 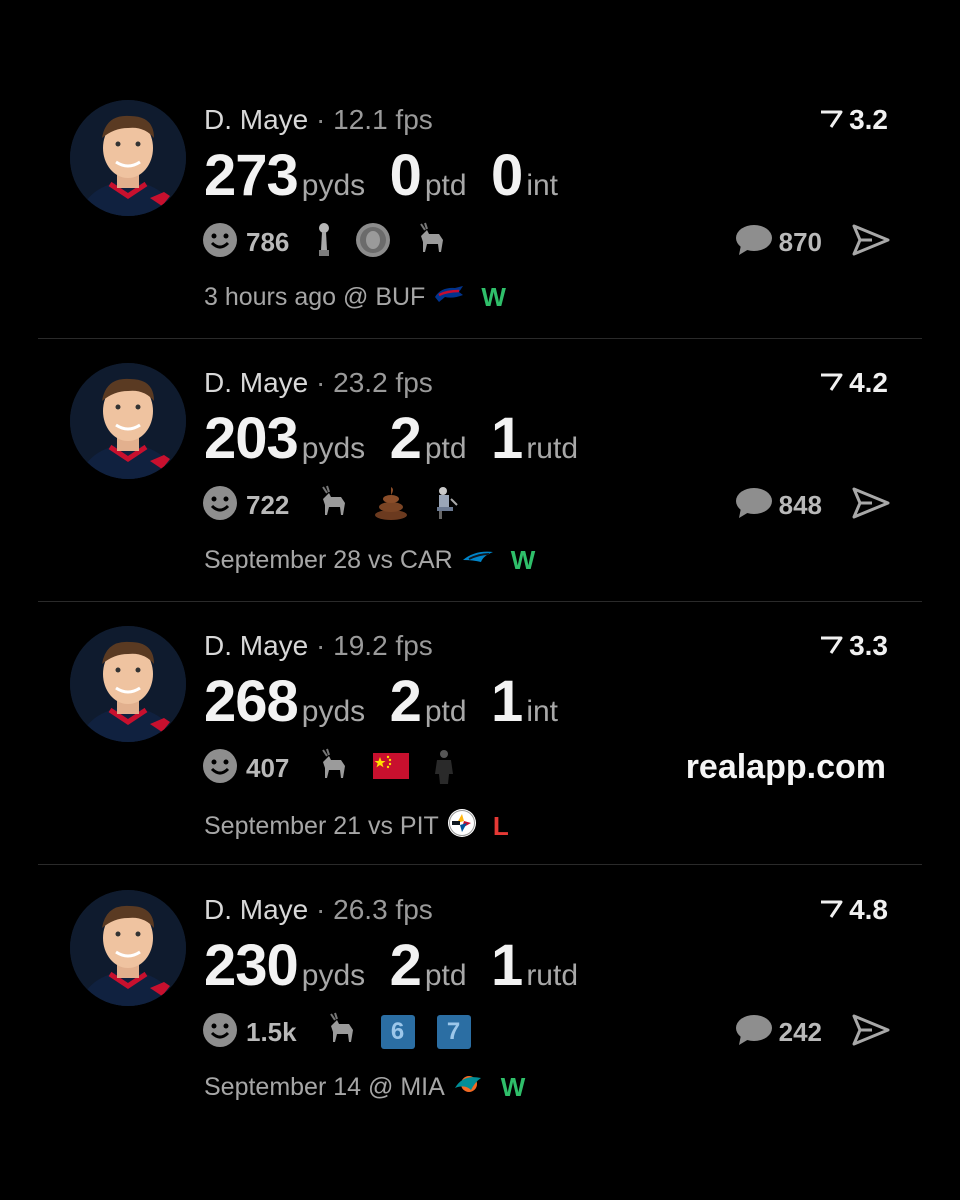 I want to click on stat-line: 268 pyds 2 ptd 1 int, so click(x=391, y=701).